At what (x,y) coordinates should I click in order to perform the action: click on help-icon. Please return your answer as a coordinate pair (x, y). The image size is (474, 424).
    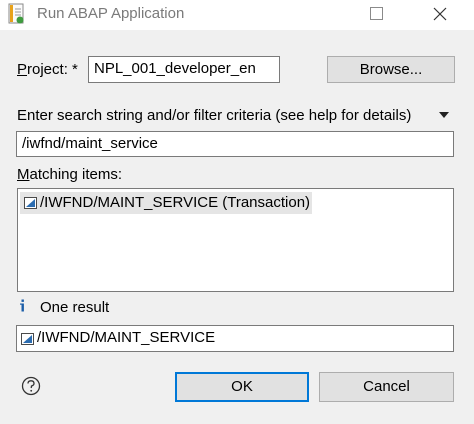
    Looking at the image, I should click on (31, 386).